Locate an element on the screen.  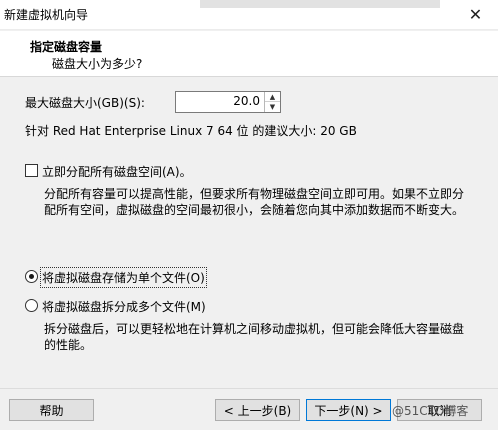
spin-arrows: ▲ ▼ is located at coordinates (272, 102).